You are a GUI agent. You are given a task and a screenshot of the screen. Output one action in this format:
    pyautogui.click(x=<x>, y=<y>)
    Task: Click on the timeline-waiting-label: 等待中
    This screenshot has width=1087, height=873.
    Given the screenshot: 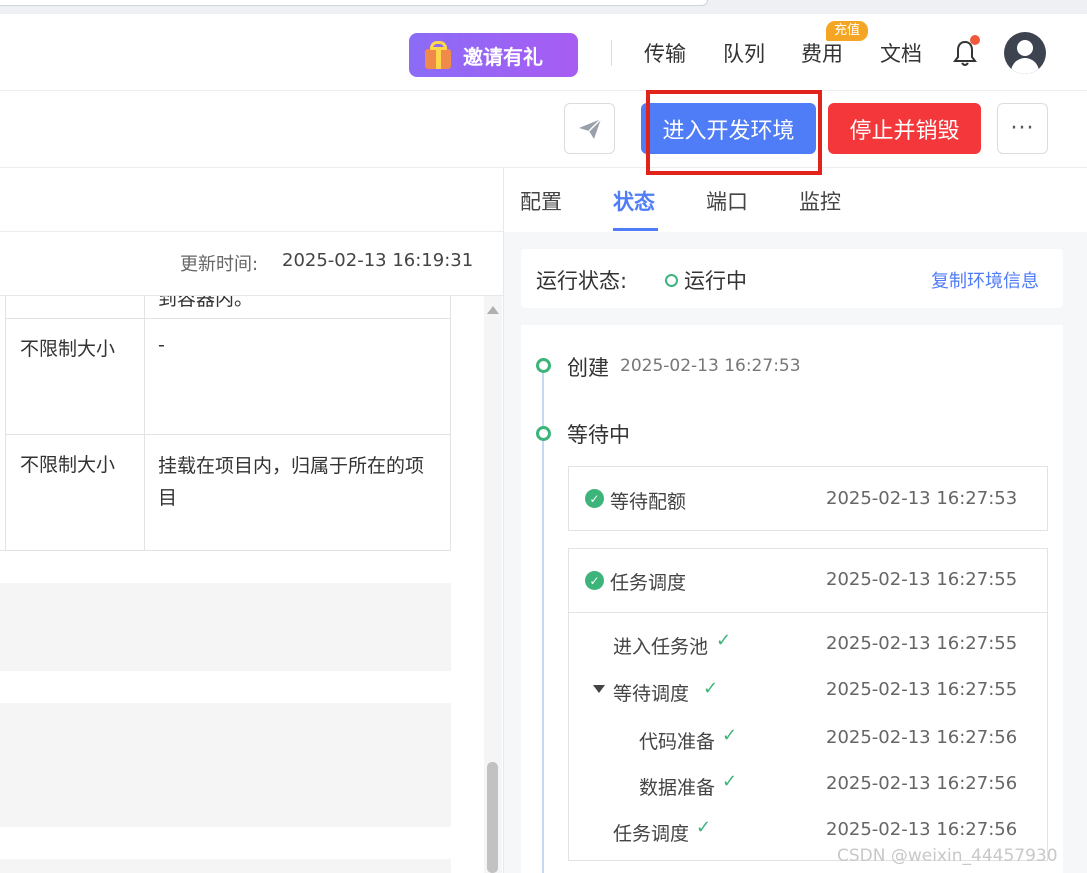 What is the action you would take?
    pyautogui.click(x=598, y=435)
    